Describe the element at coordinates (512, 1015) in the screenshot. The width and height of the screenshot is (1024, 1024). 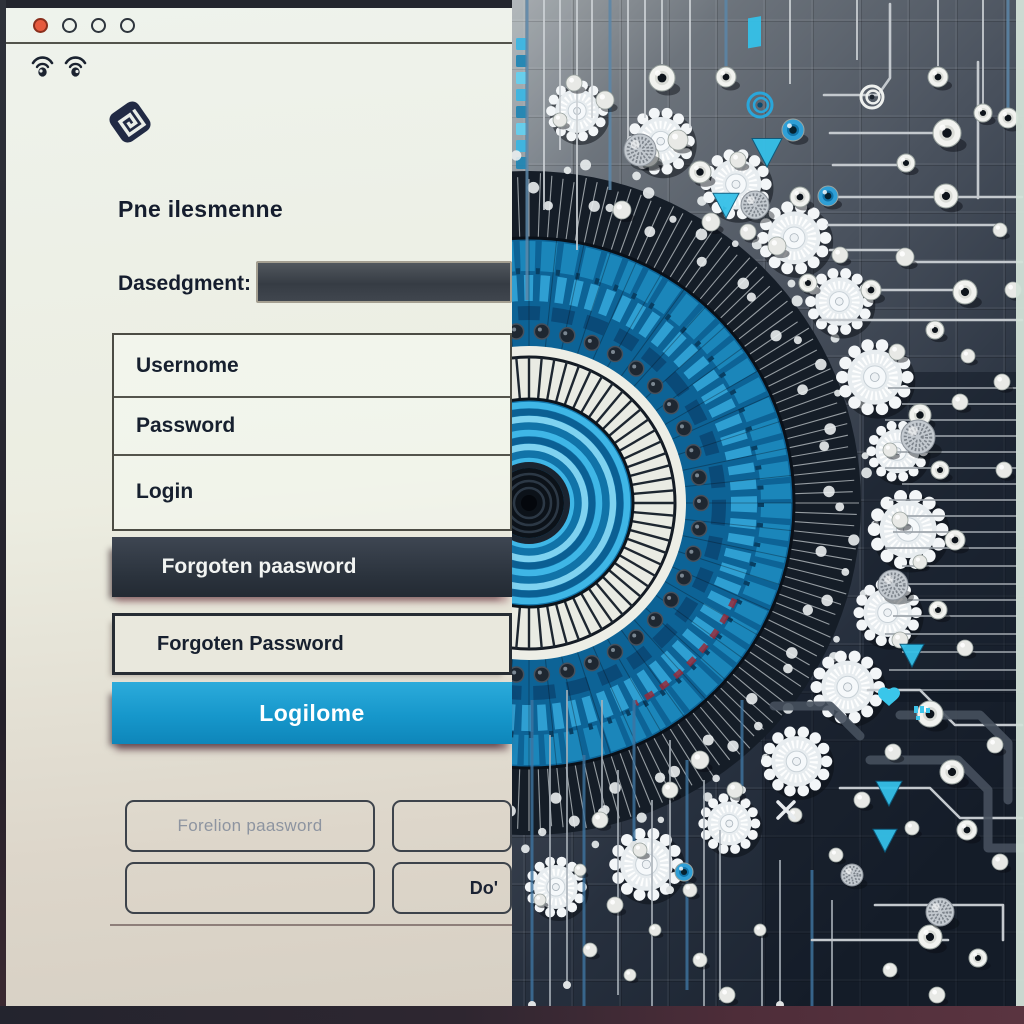
I see `window-bottom-edge` at that location.